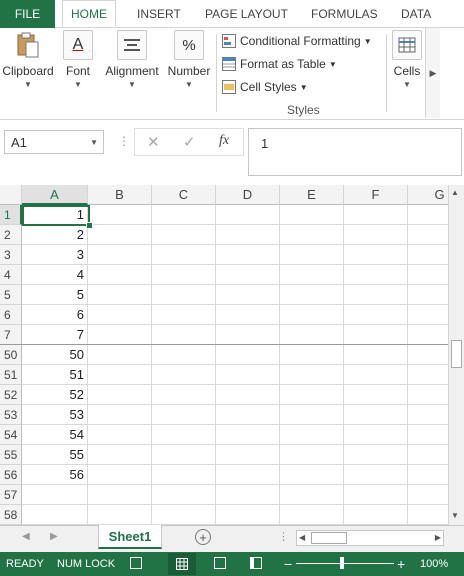  I want to click on page-break-view-icon, so click(256, 563).